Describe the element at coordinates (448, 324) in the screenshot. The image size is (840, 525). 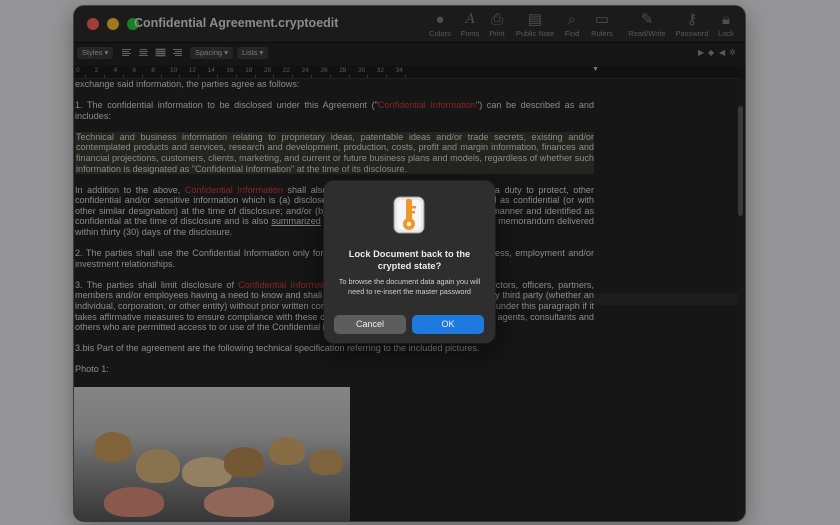
I see `ok-button: OK` at that location.